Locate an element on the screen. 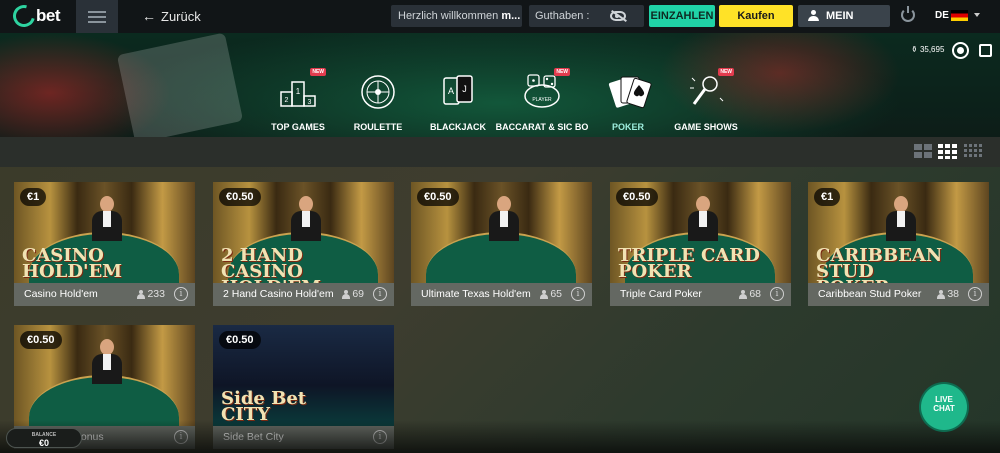 The height and width of the screenshot is (453, 1000). game-thumbnail: Side Bet CITY €0.50 is located at coordinates (303, 375).